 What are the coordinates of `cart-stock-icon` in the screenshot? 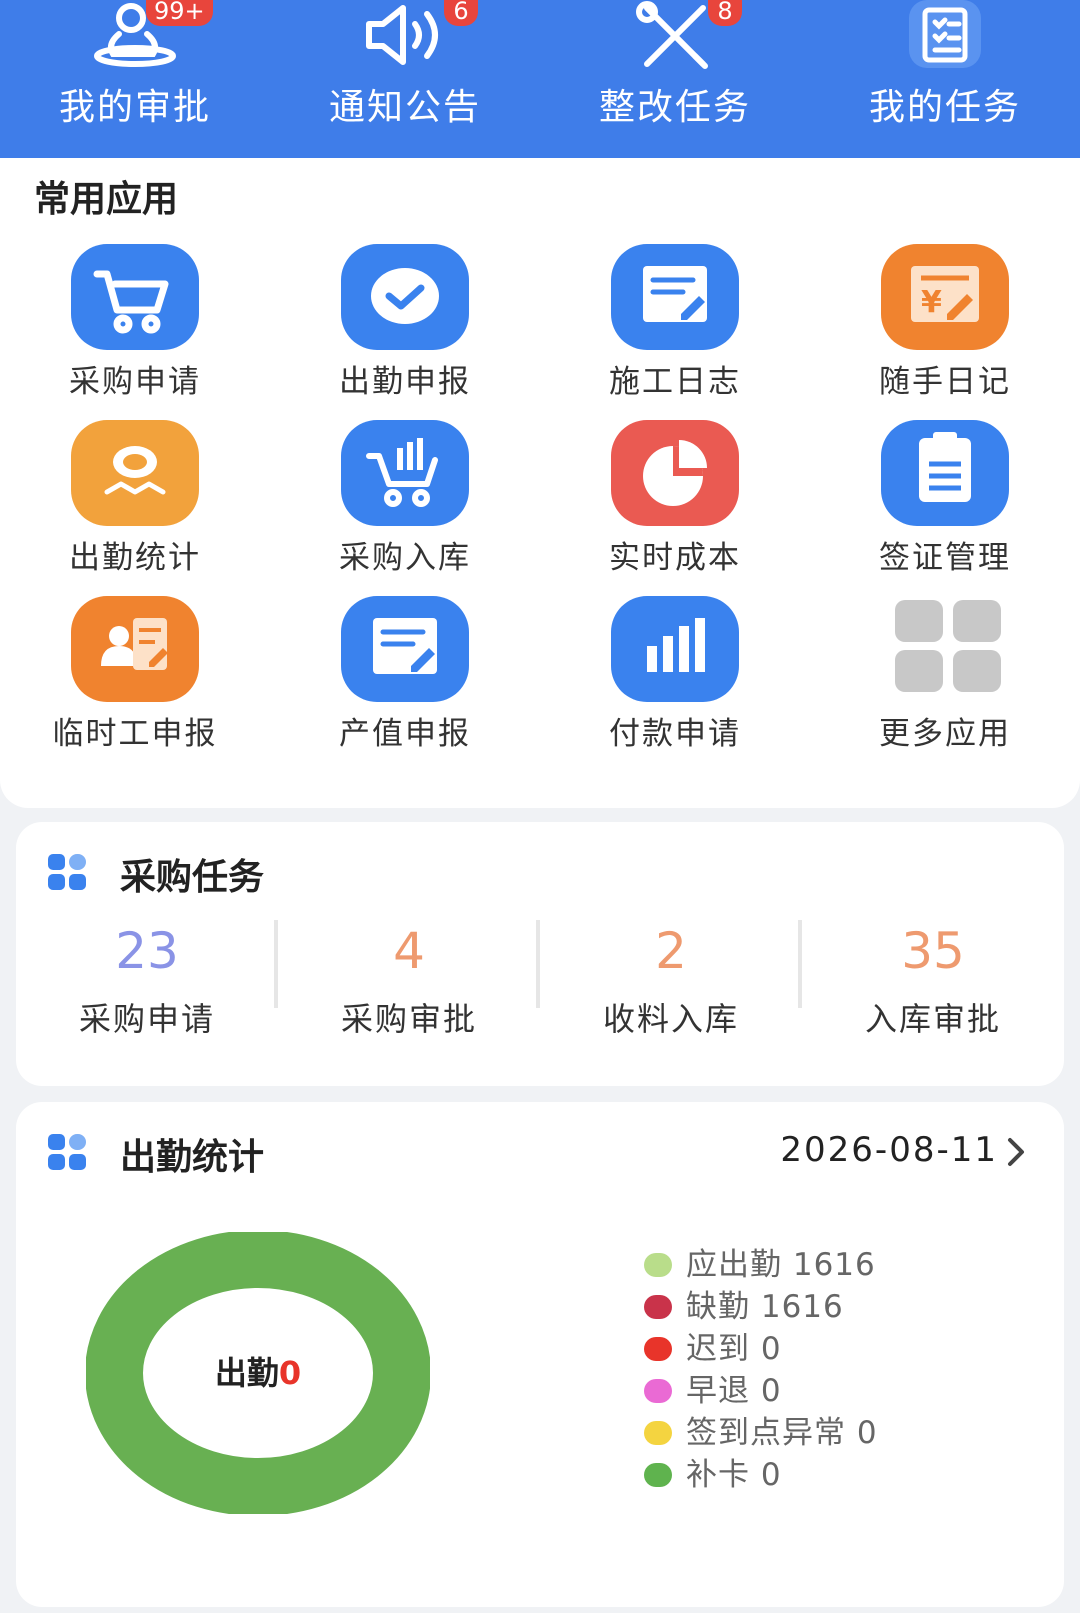 It's located at (405, 473).